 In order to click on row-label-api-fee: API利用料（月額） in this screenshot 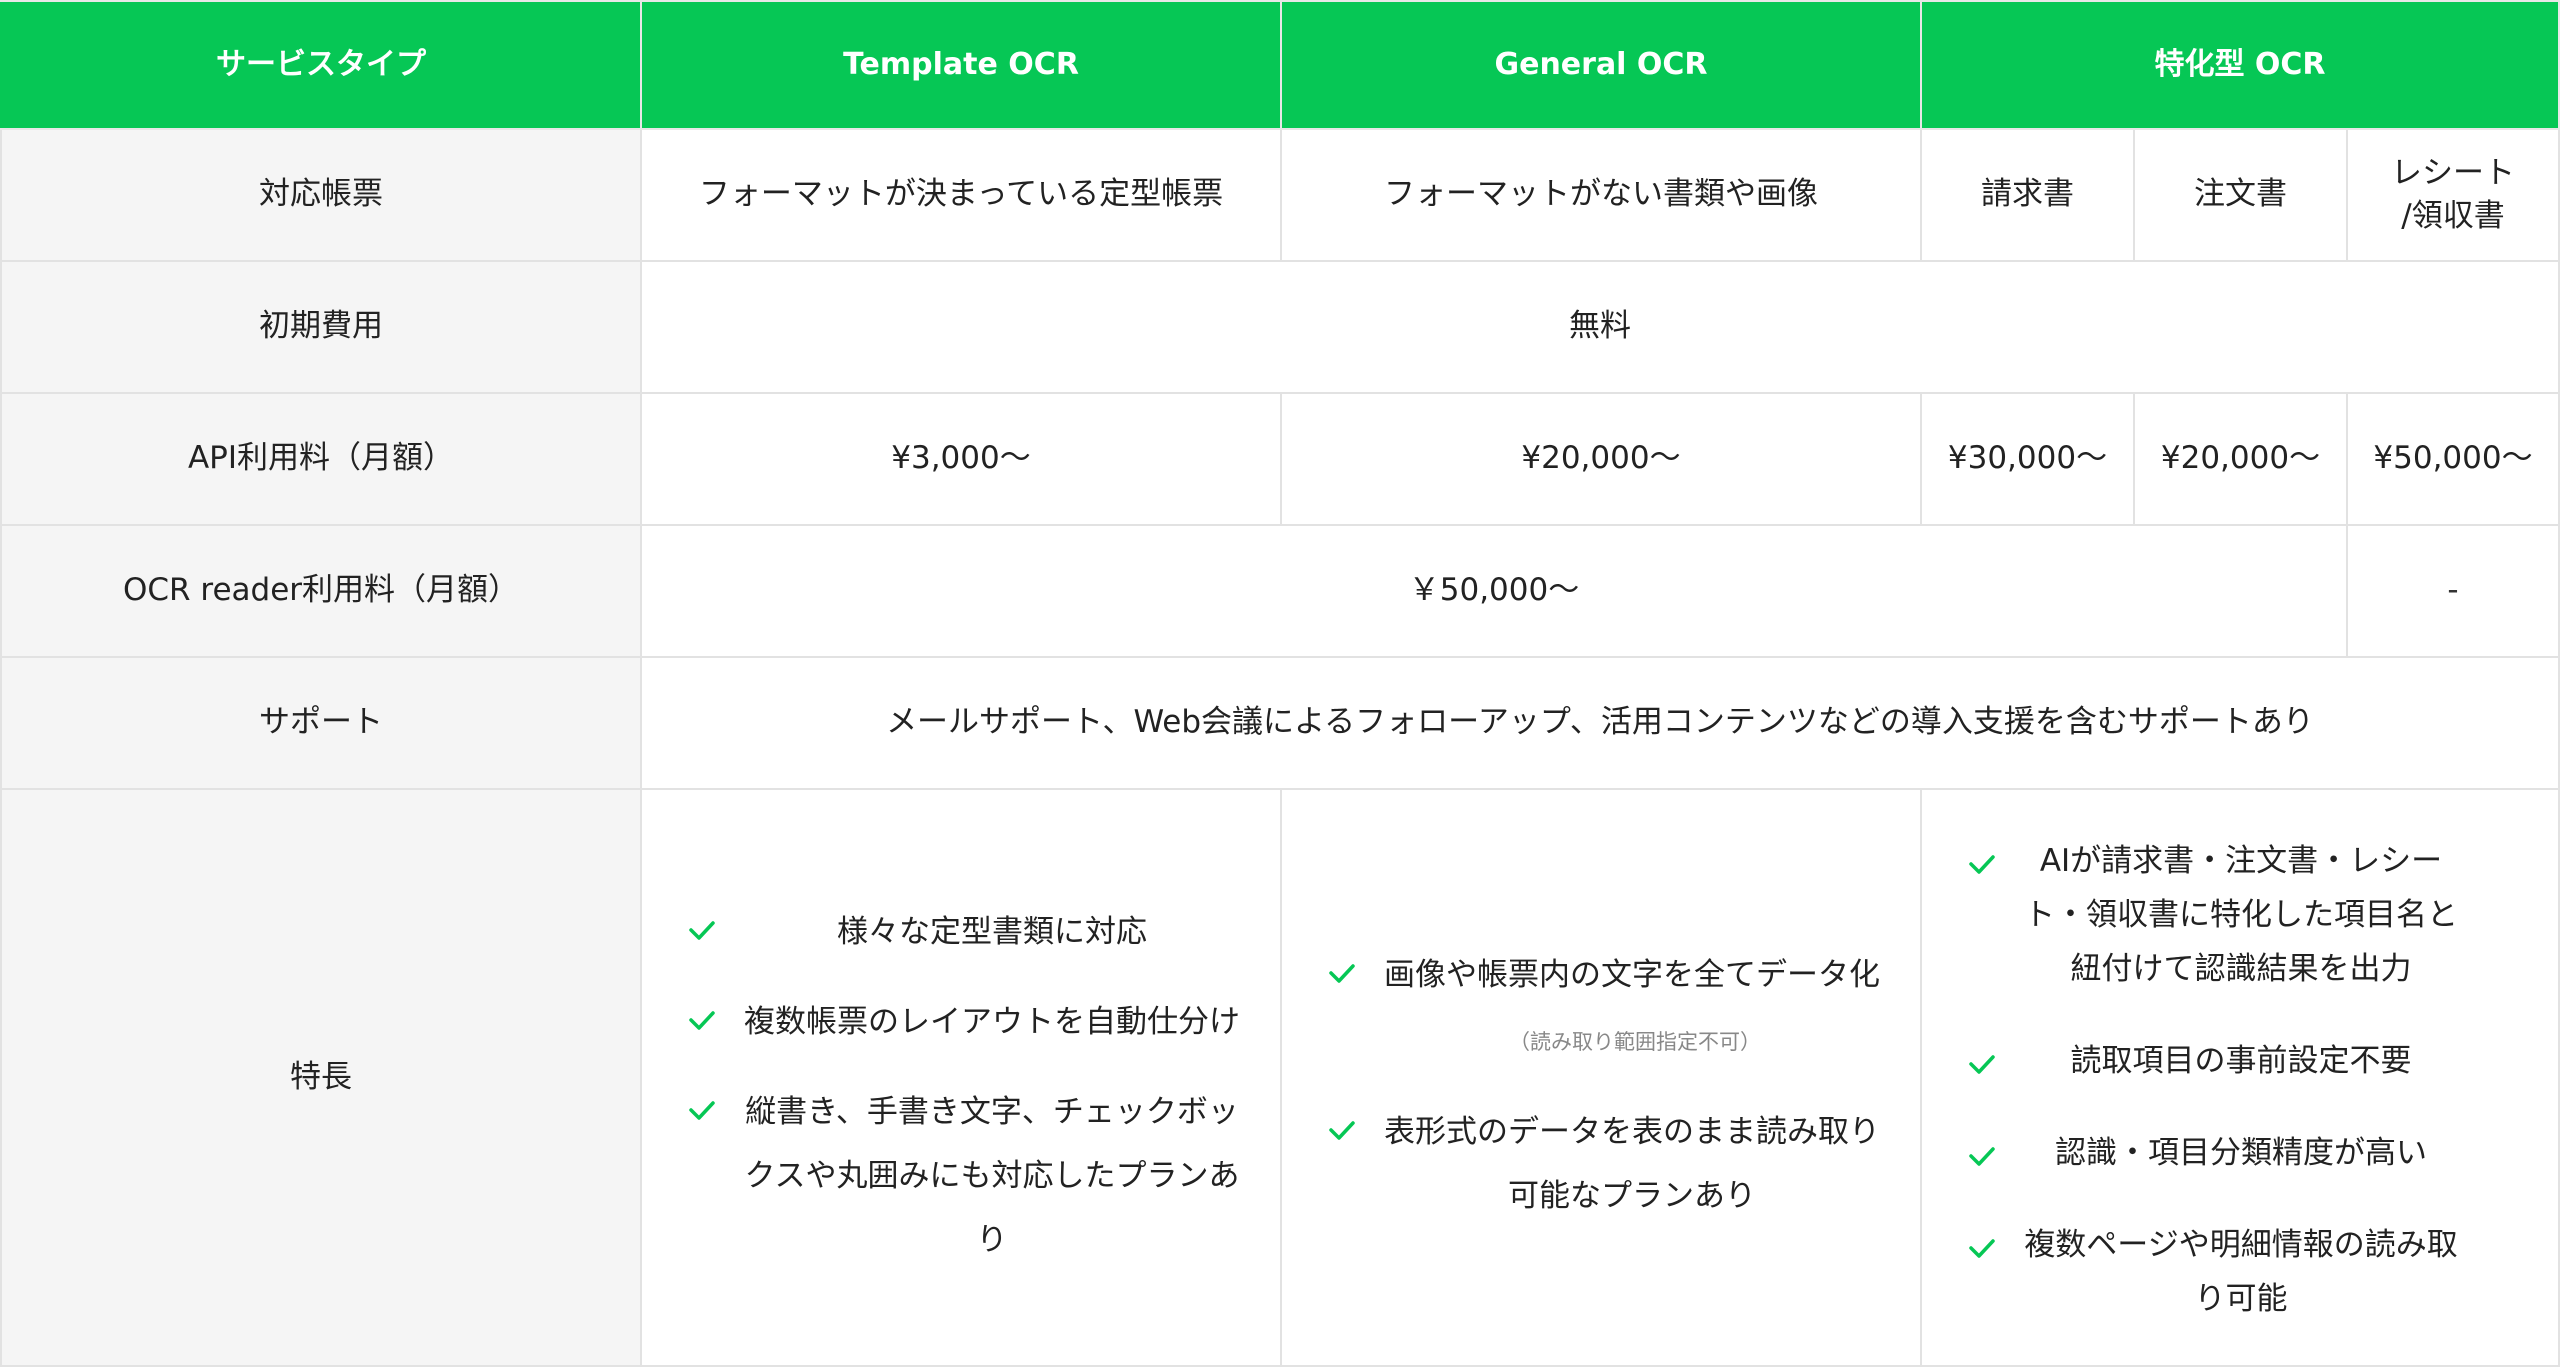, I will do `click(321, 459)`.